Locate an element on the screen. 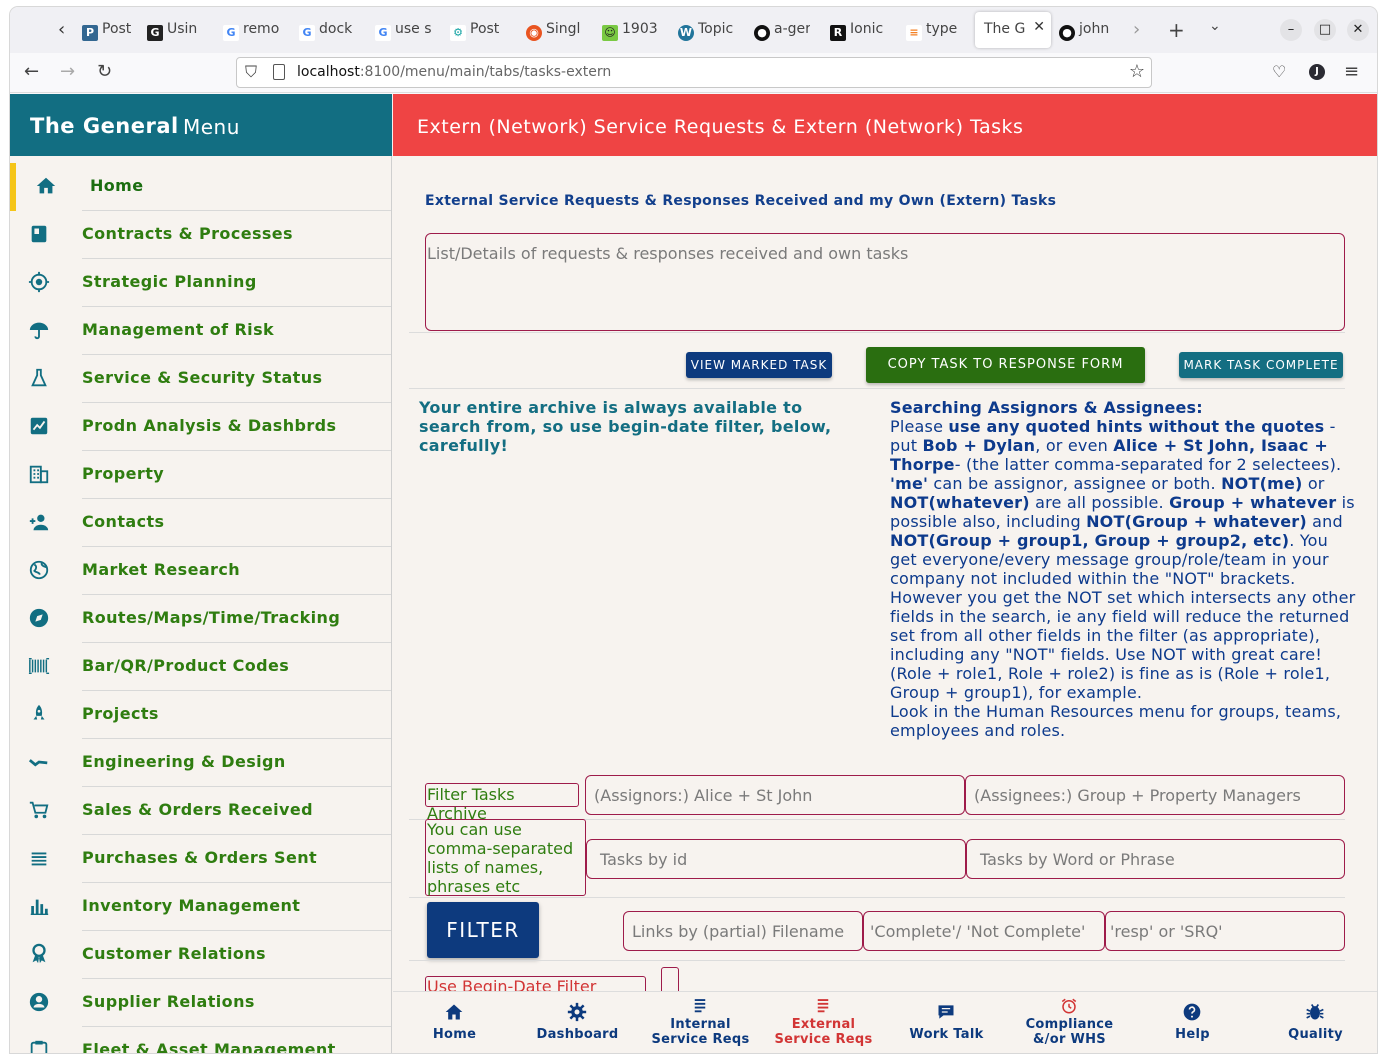  tab-external-service-reqs: External Service Reqs is located at coordinates (823, 1022).